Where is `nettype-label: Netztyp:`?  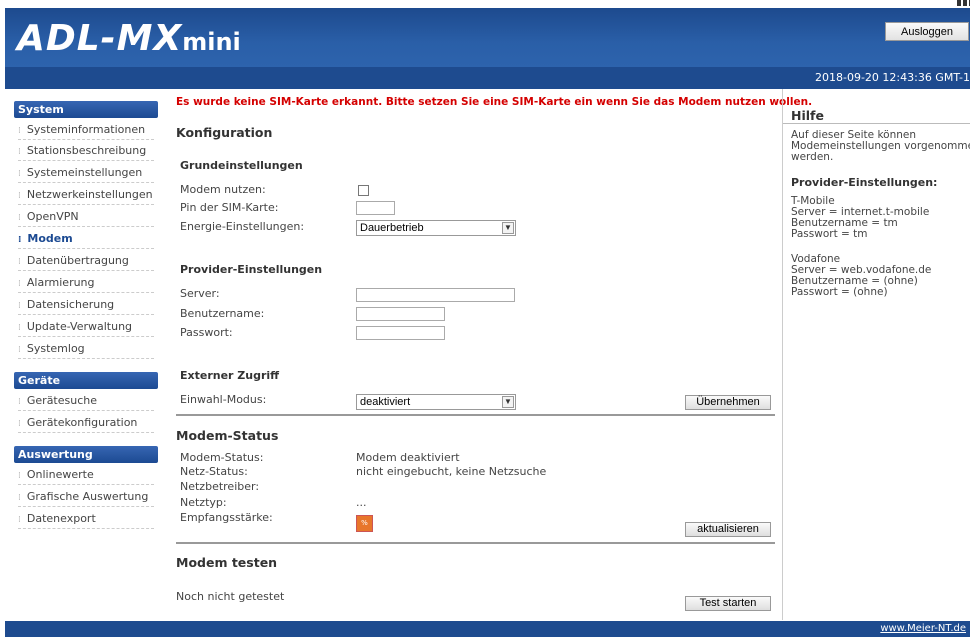 nettype-label: Netztyp: is located at coordinates (203, 502).